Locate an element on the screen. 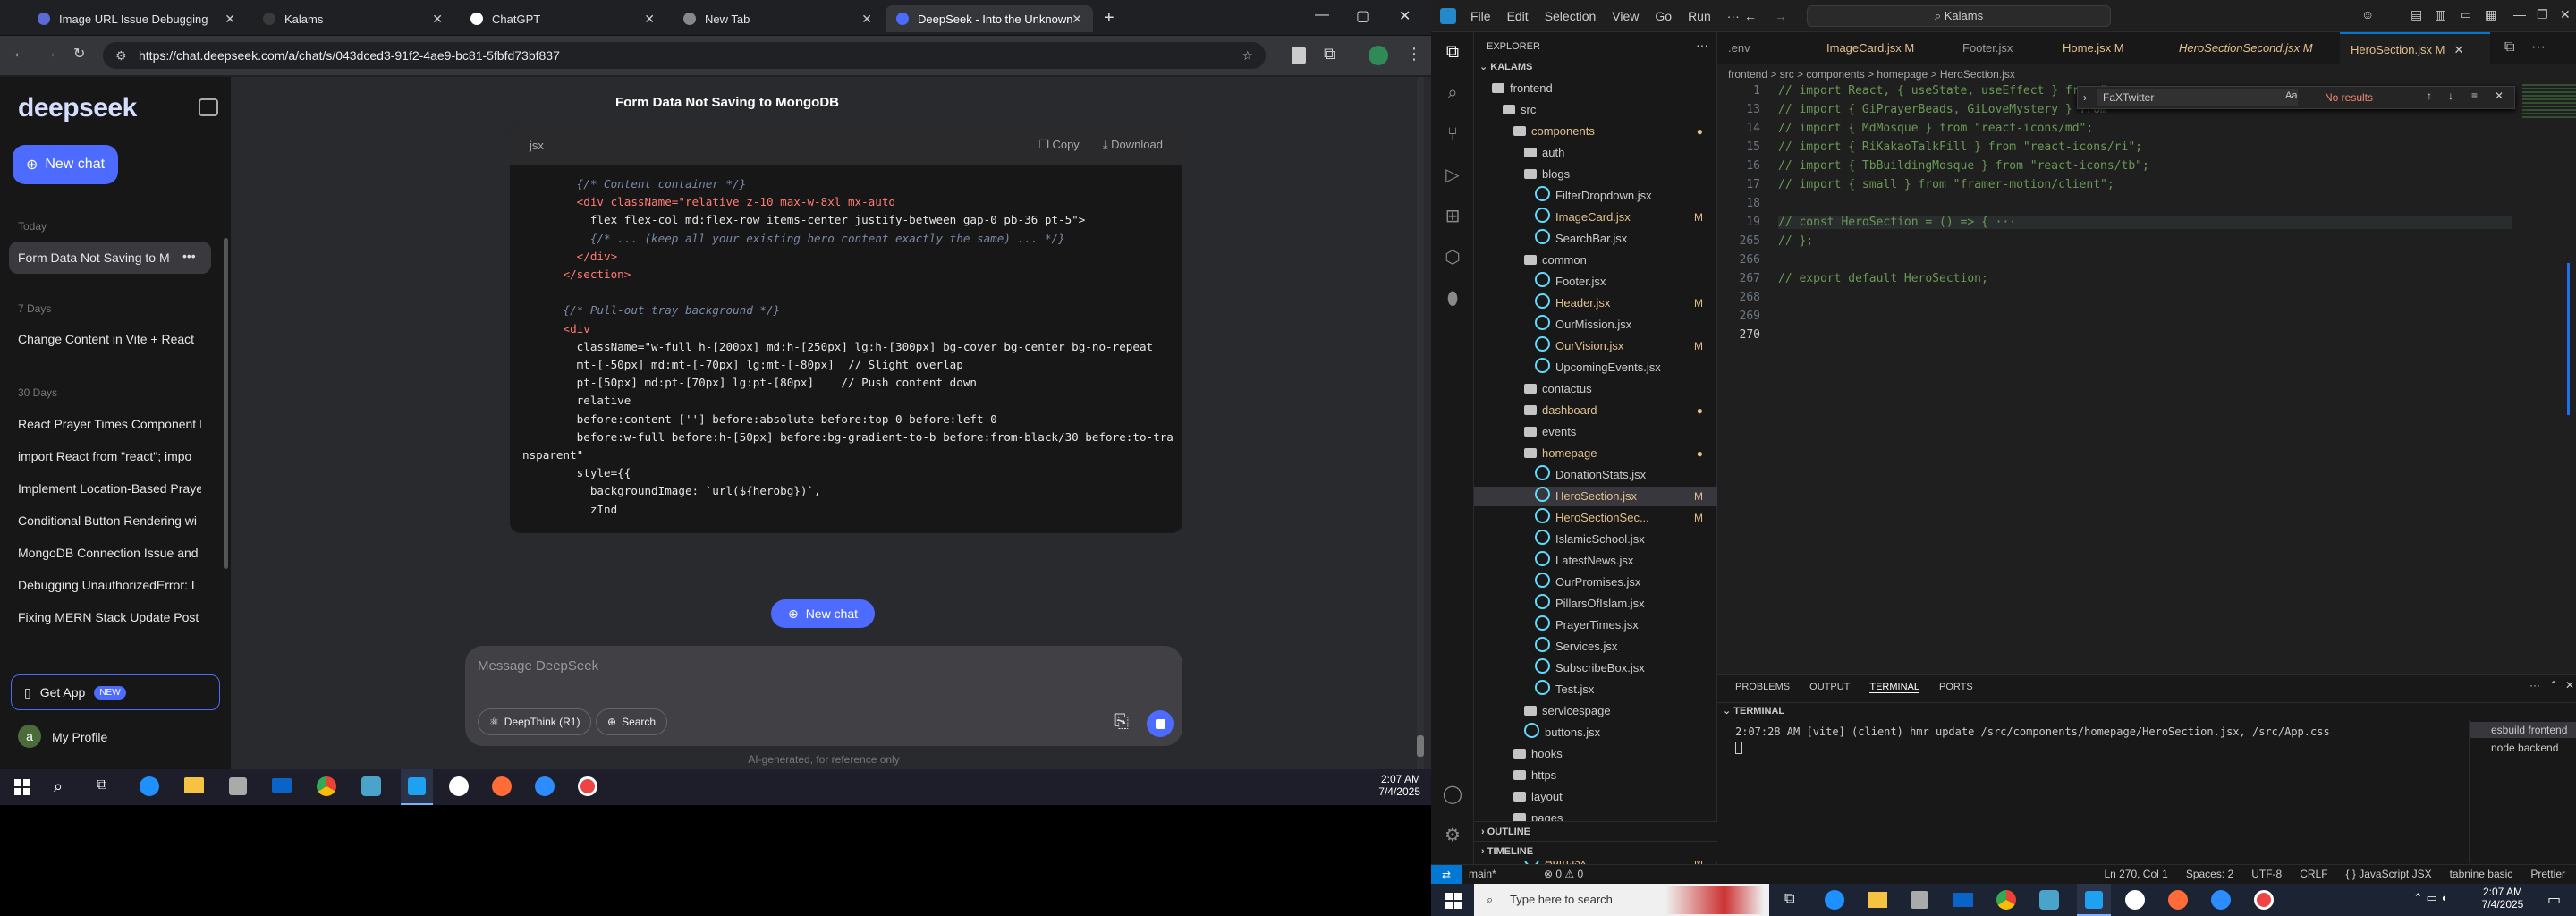 The image size is (2576, 916). tree-folder: blogs is located at coordinates (1595, 174).